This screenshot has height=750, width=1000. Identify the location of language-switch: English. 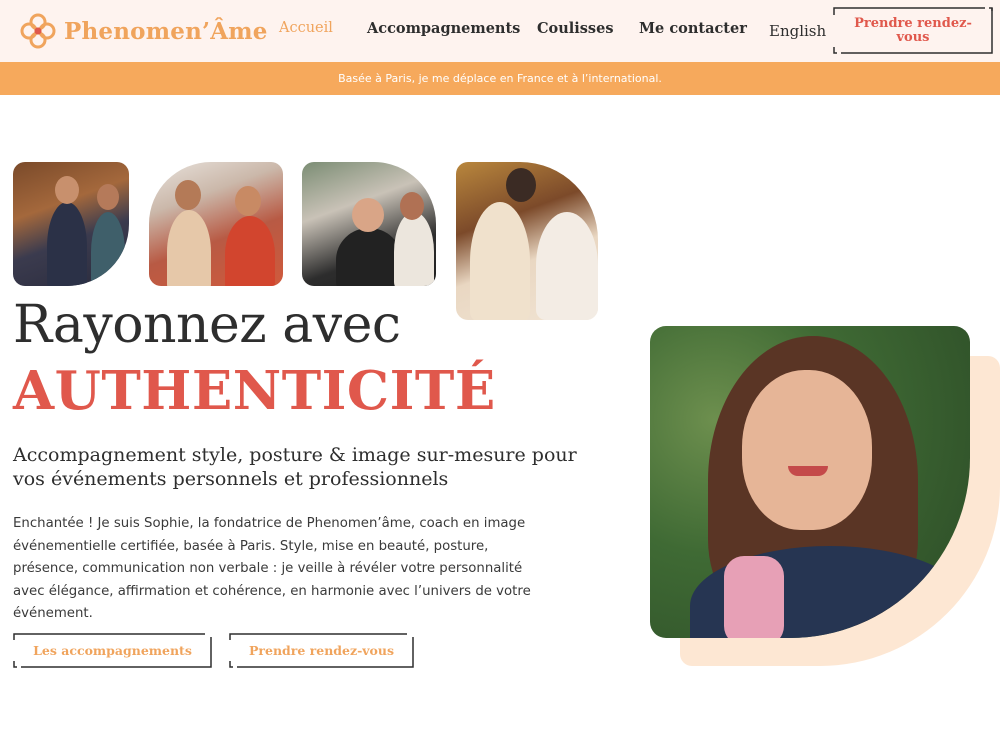
(797, 31).